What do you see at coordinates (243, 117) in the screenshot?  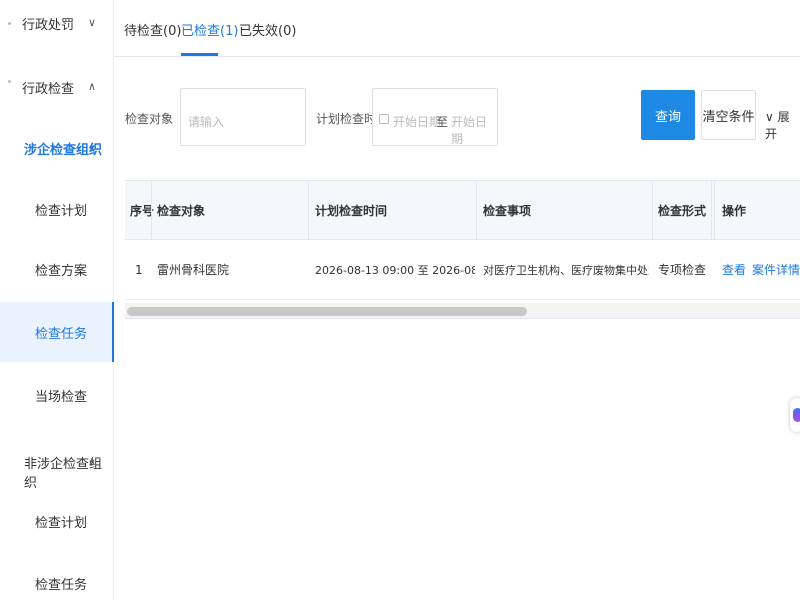 I see `object-search-input: 请输入` at bounding box center [243, 117].